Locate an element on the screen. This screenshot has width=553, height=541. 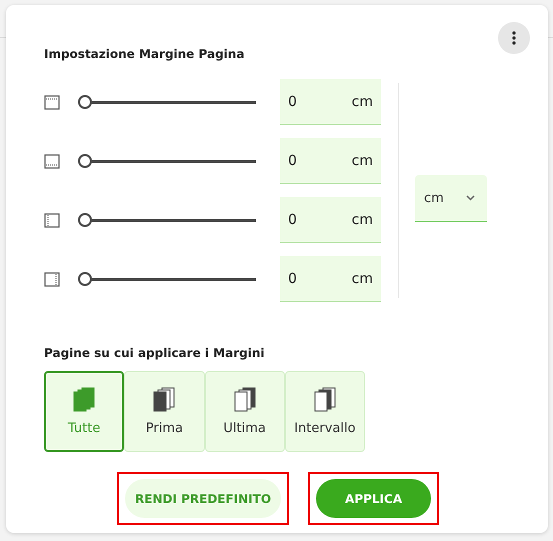
page-option: Prima is located at coordinates (164, 411).